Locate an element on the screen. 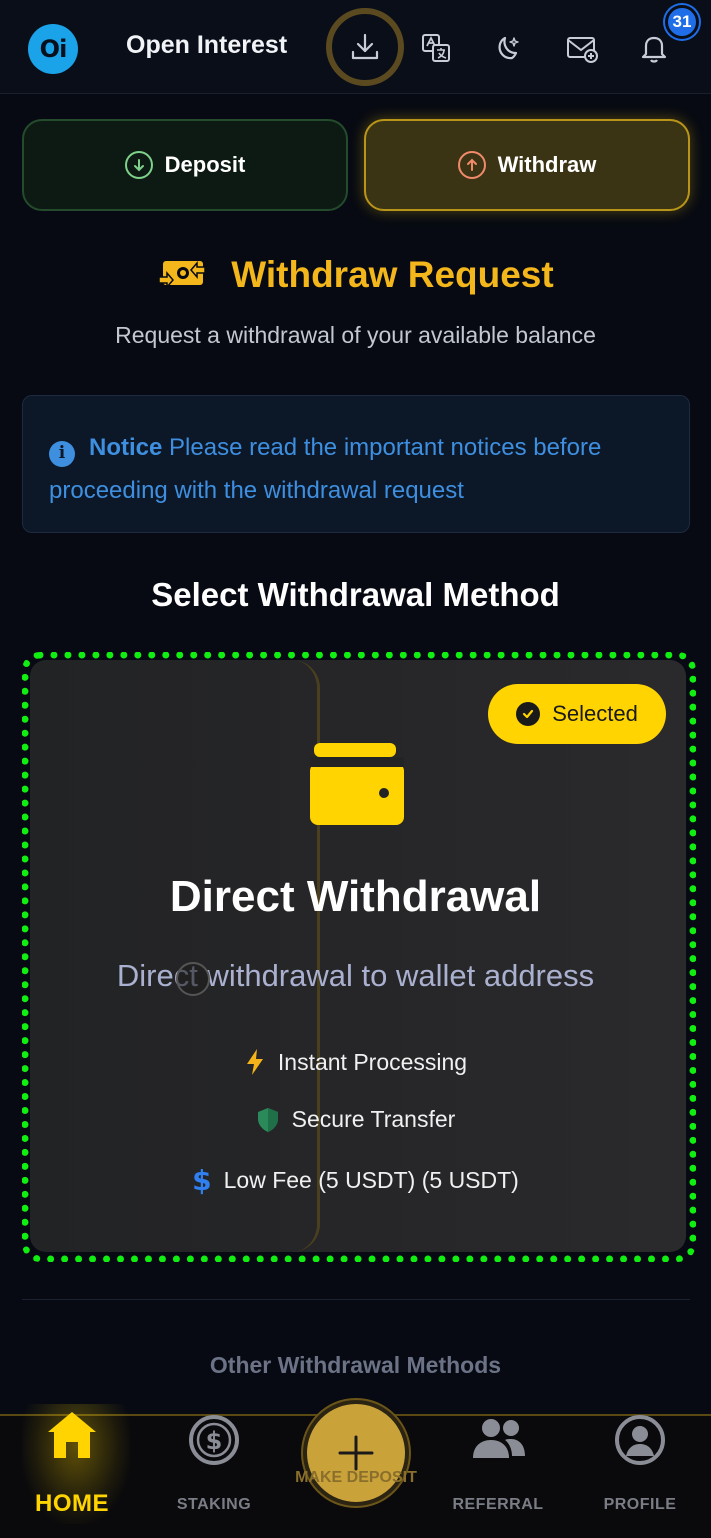  theme-toggle-button is located at coordinates (508, 48).